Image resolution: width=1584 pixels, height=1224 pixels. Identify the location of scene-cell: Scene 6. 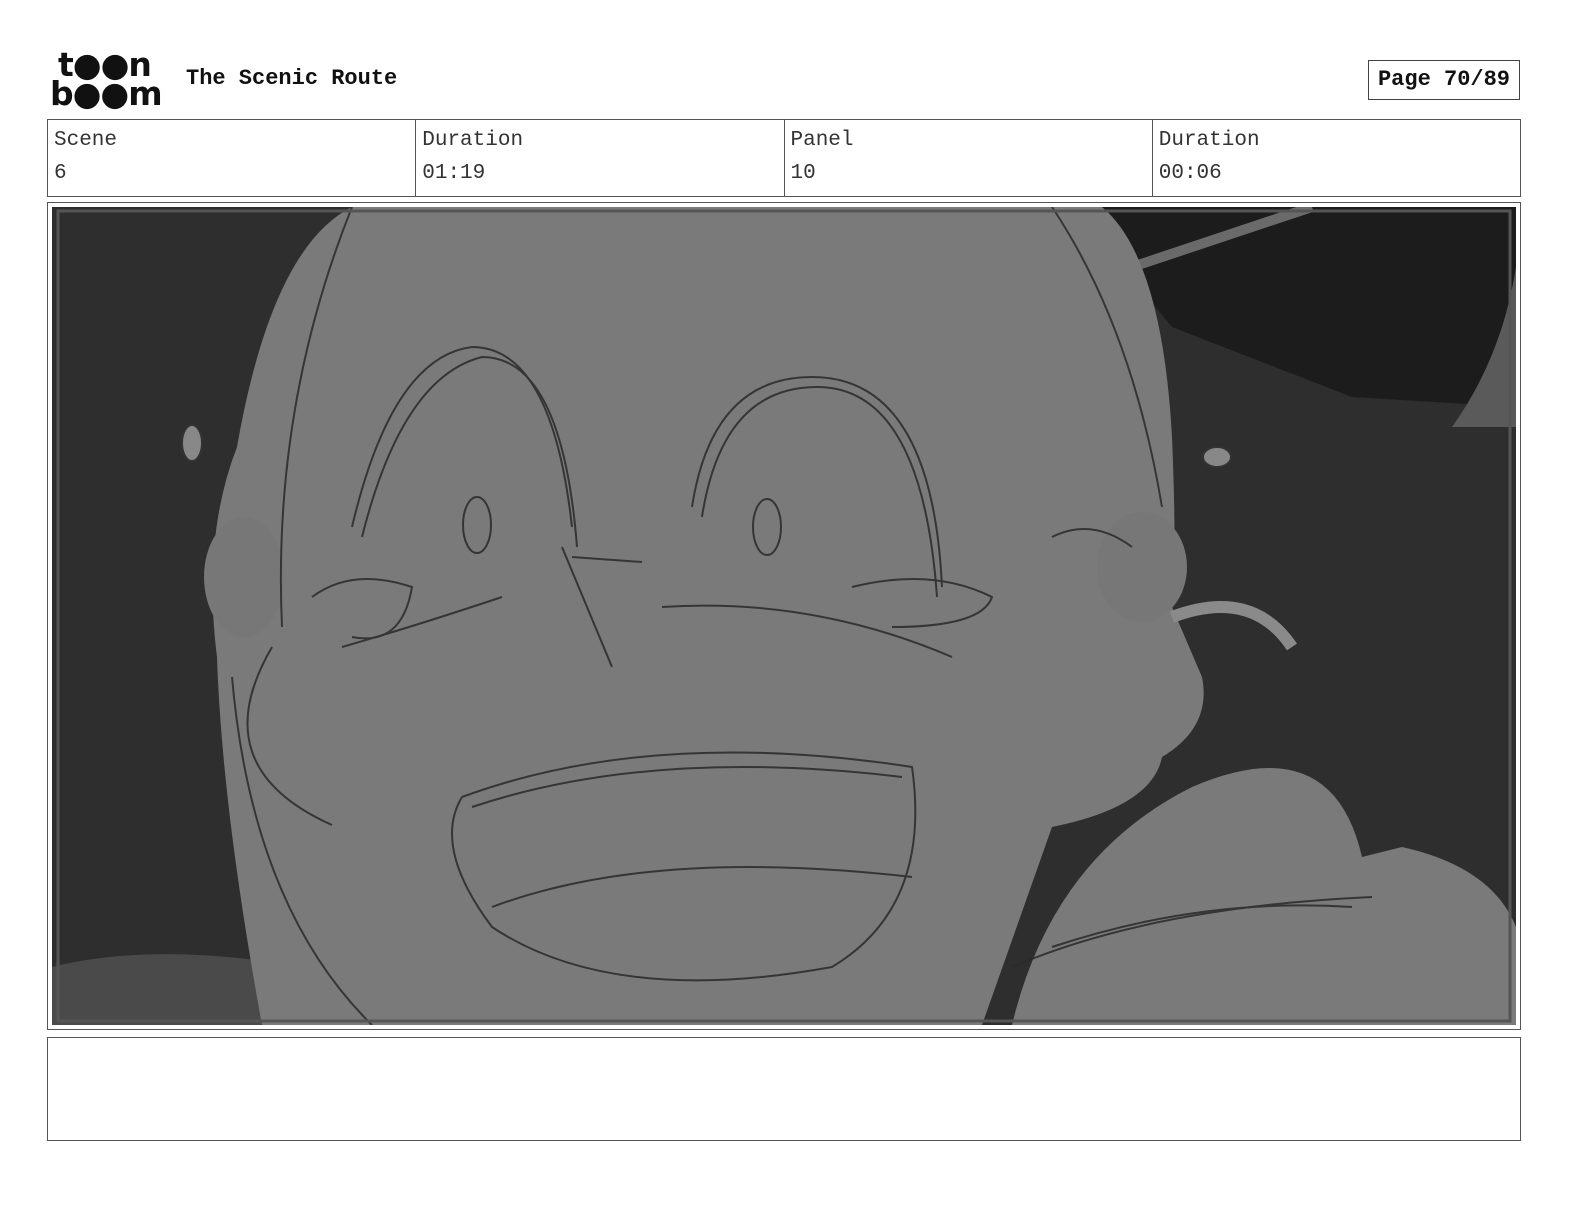
(232, 158).